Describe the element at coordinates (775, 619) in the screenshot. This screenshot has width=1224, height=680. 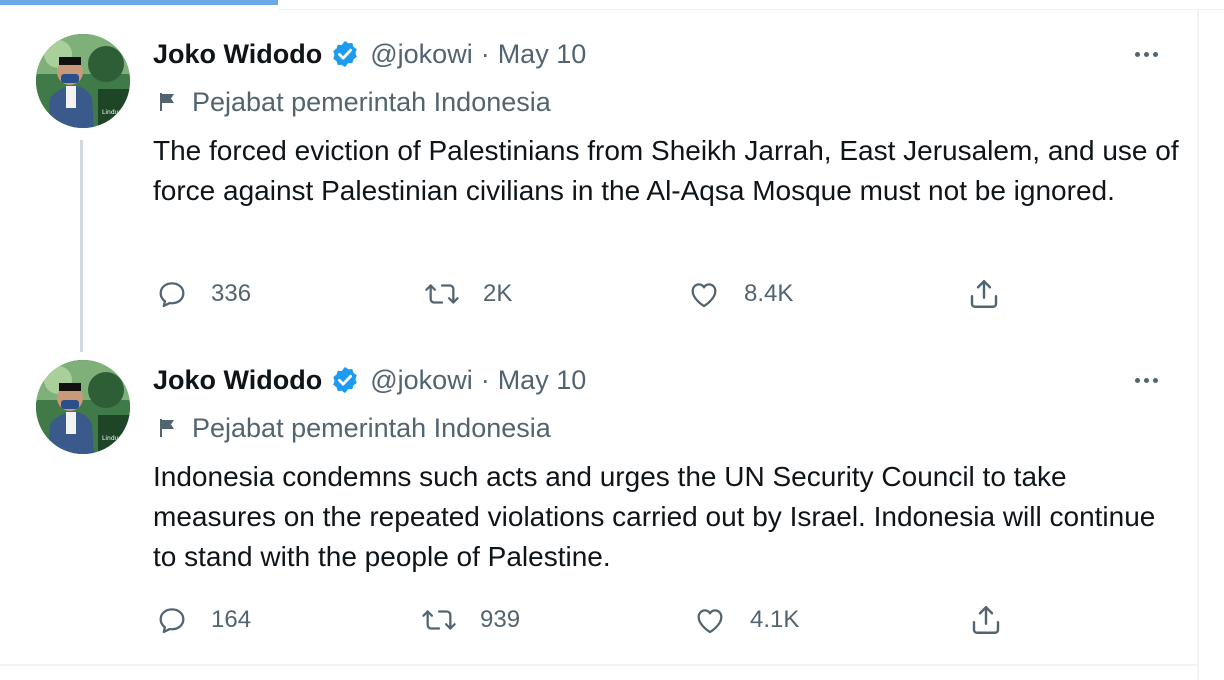
I see `like-count: 4.1K` at that location.